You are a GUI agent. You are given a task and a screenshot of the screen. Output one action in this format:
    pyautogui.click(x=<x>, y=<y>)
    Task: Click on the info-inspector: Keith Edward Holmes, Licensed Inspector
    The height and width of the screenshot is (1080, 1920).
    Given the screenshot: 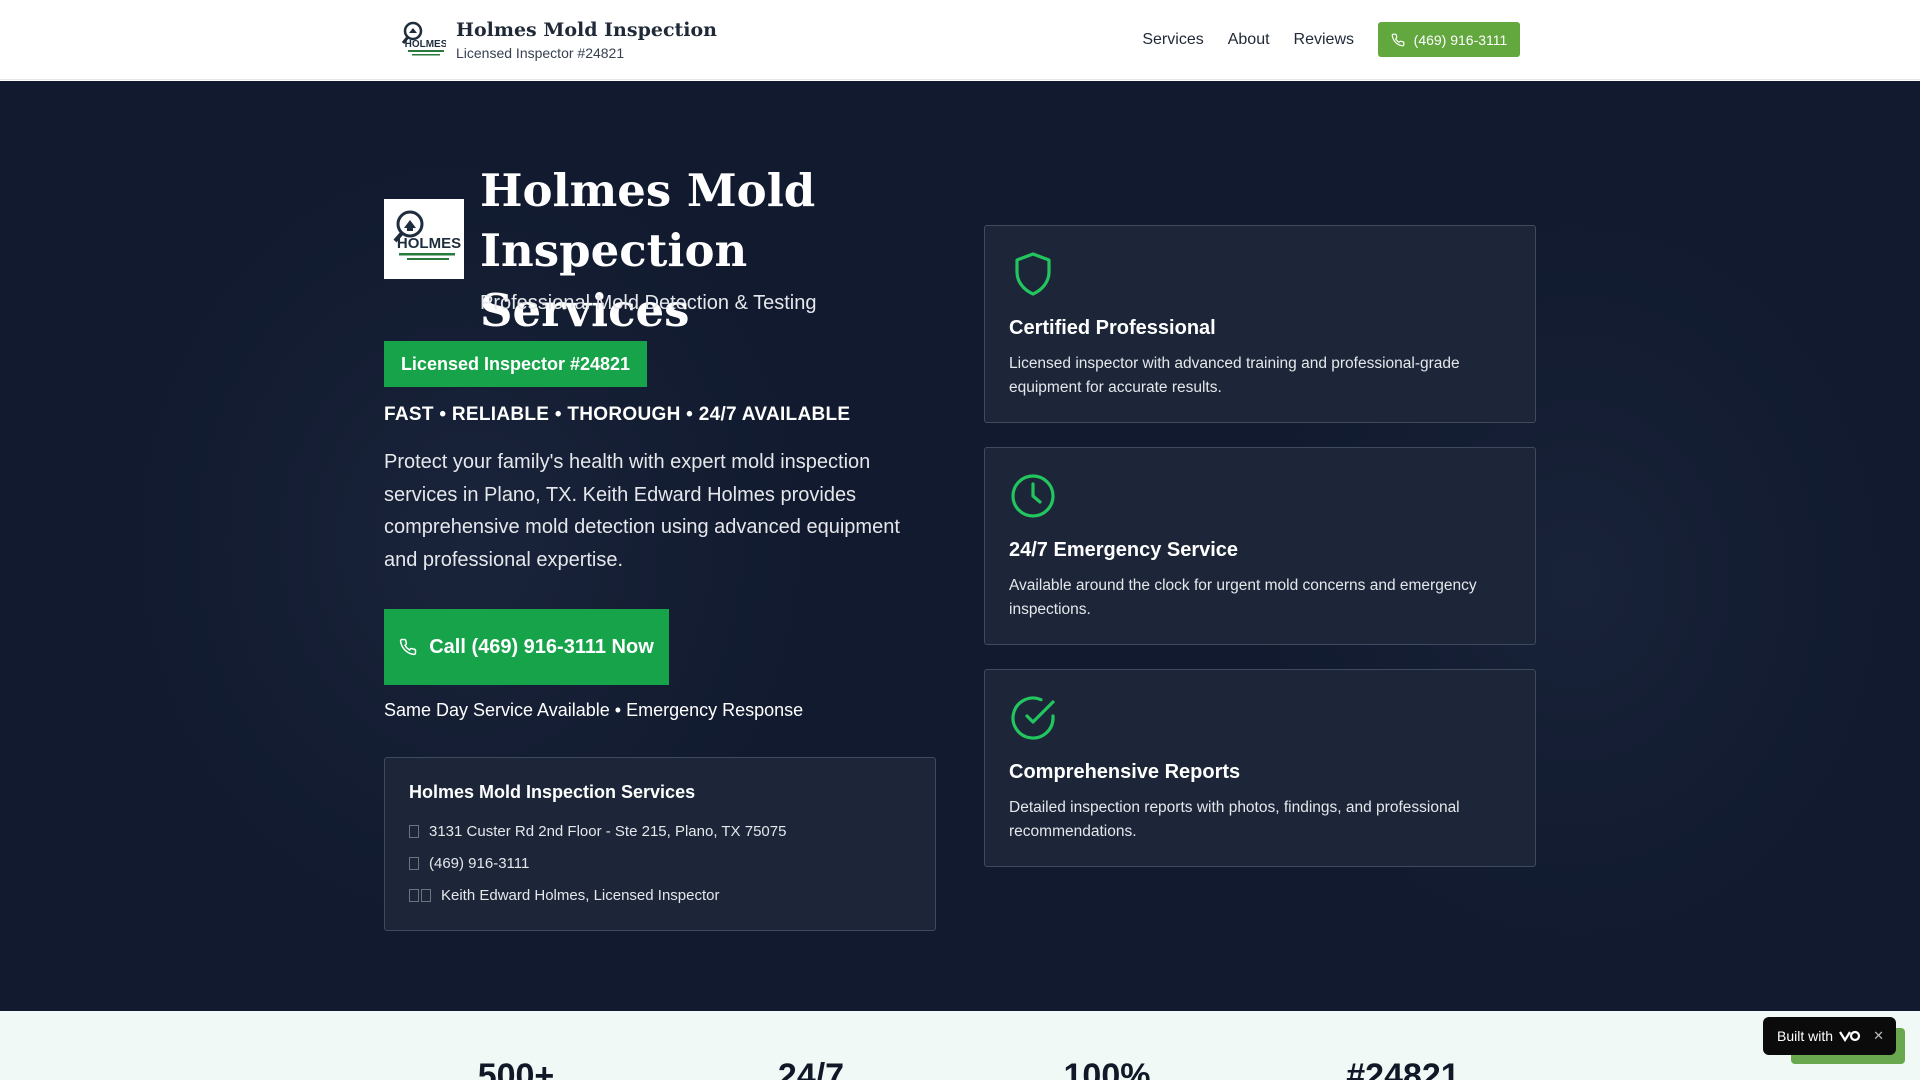 What is the action you would take?
    pyautogui.click(x=660, y=895)
    